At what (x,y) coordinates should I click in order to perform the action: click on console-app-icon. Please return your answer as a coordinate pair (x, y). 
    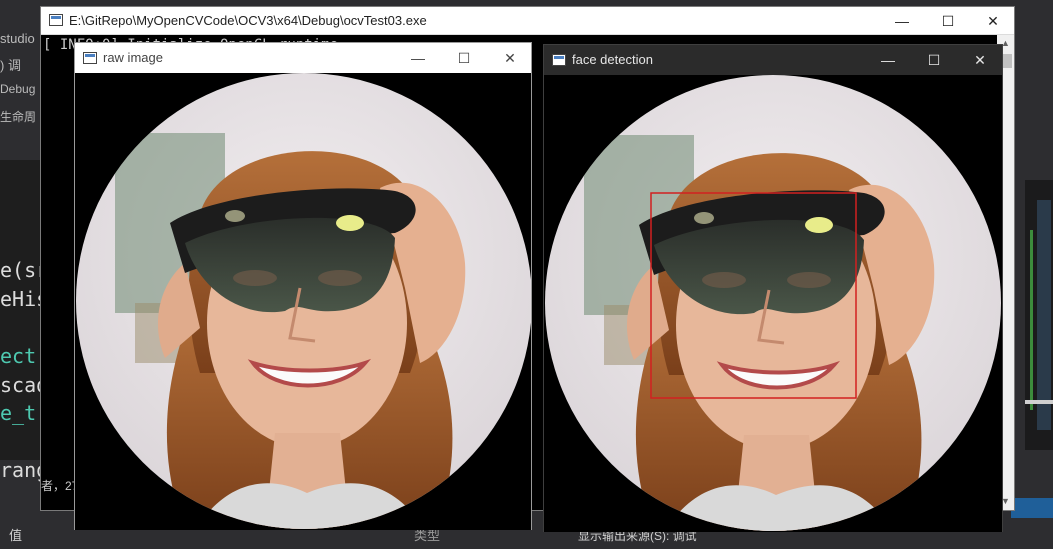
    Looking at the image, I should click on (56, 20).